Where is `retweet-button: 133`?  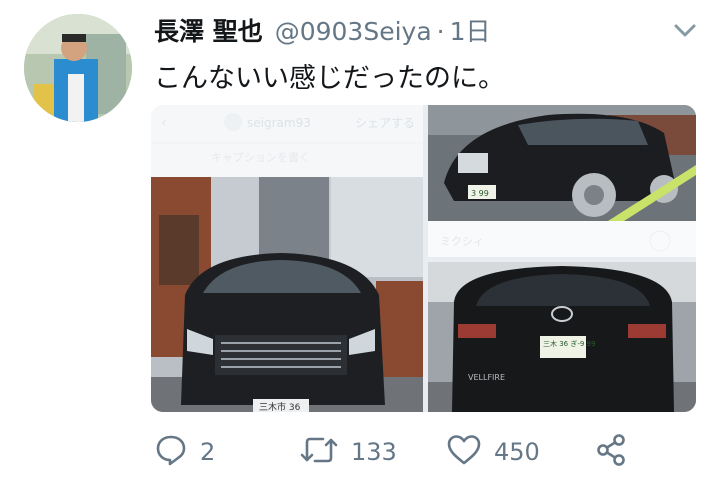
retweet-button: 133 is located at coordinates (348, 452).